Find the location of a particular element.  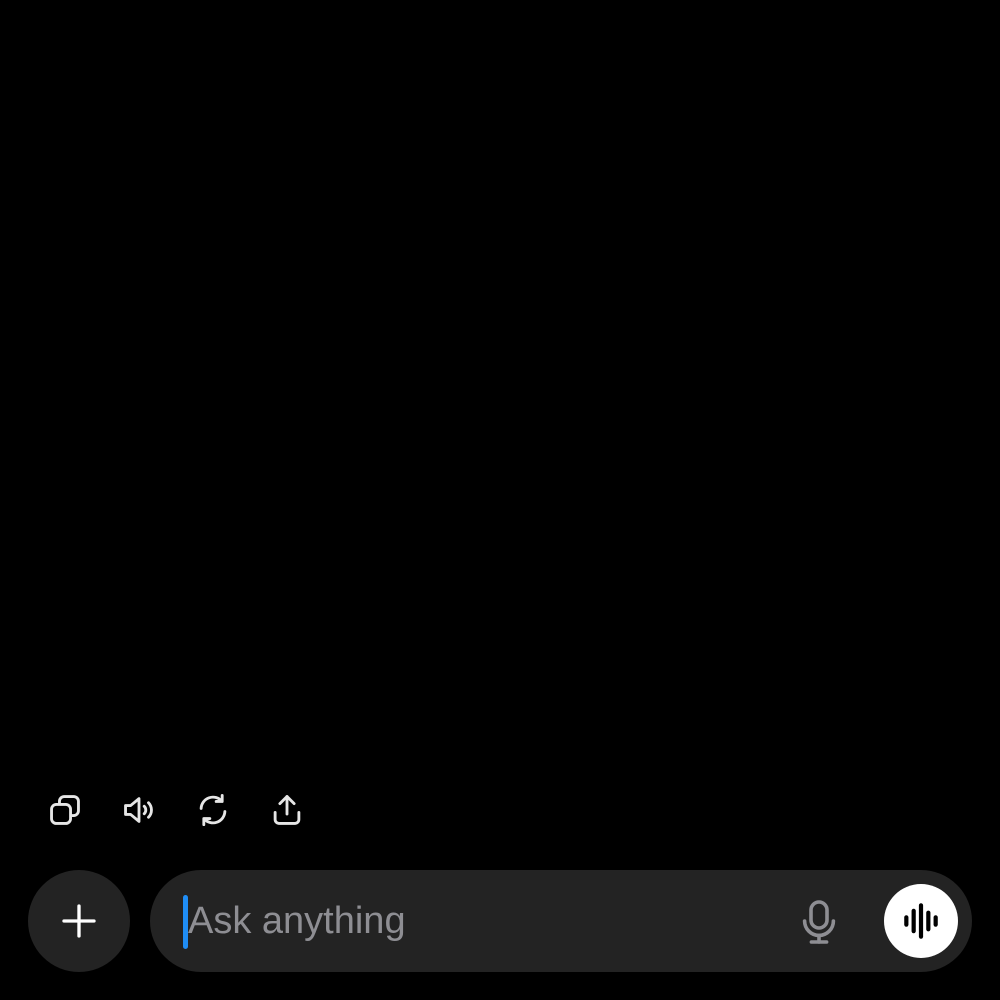

copy-icon is located at coordinates (65, 810).